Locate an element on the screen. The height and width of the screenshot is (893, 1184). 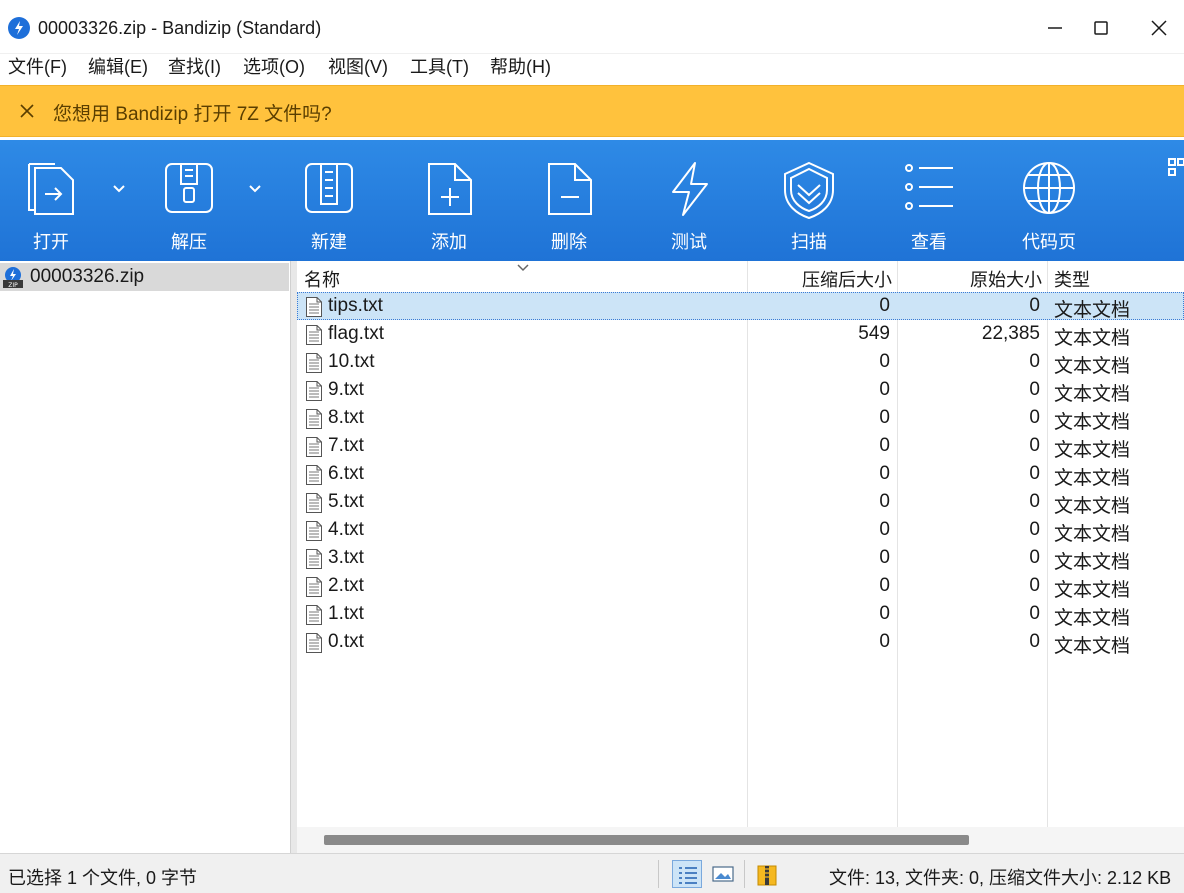
new-label: 新建 is located at coordinates (329, 242).